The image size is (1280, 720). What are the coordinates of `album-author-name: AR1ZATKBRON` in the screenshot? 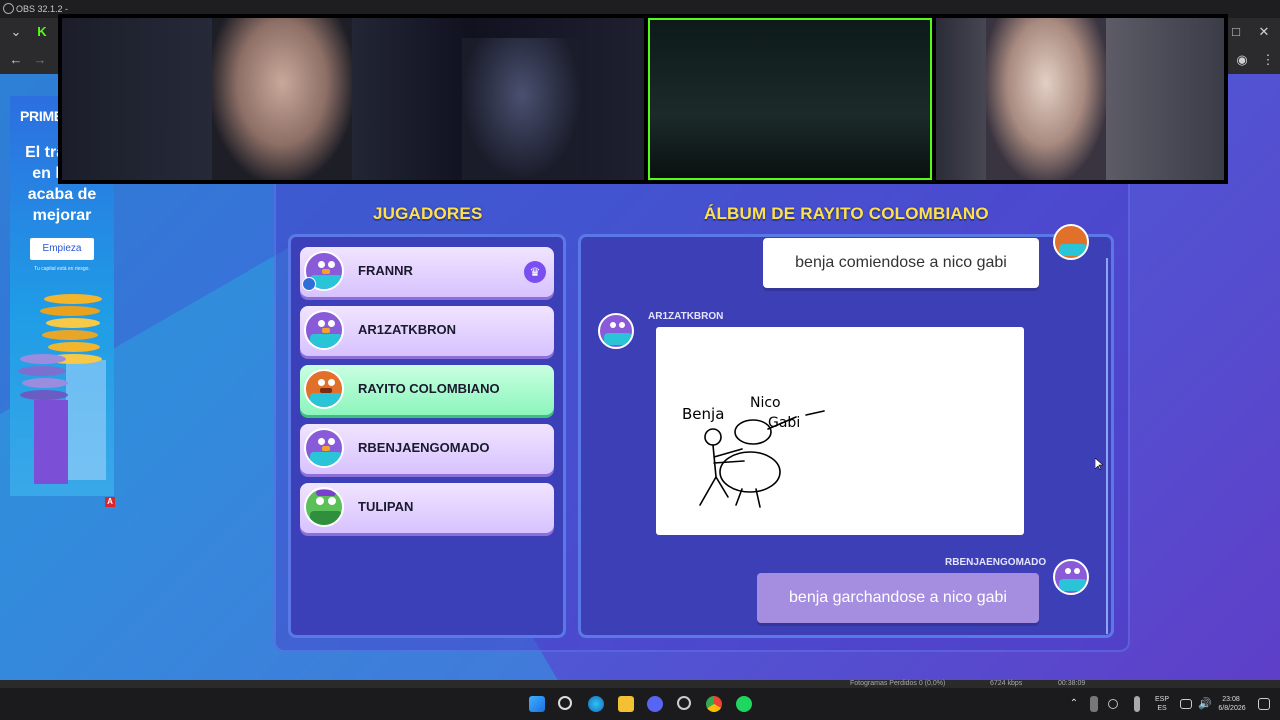 It's located at (686, 316).